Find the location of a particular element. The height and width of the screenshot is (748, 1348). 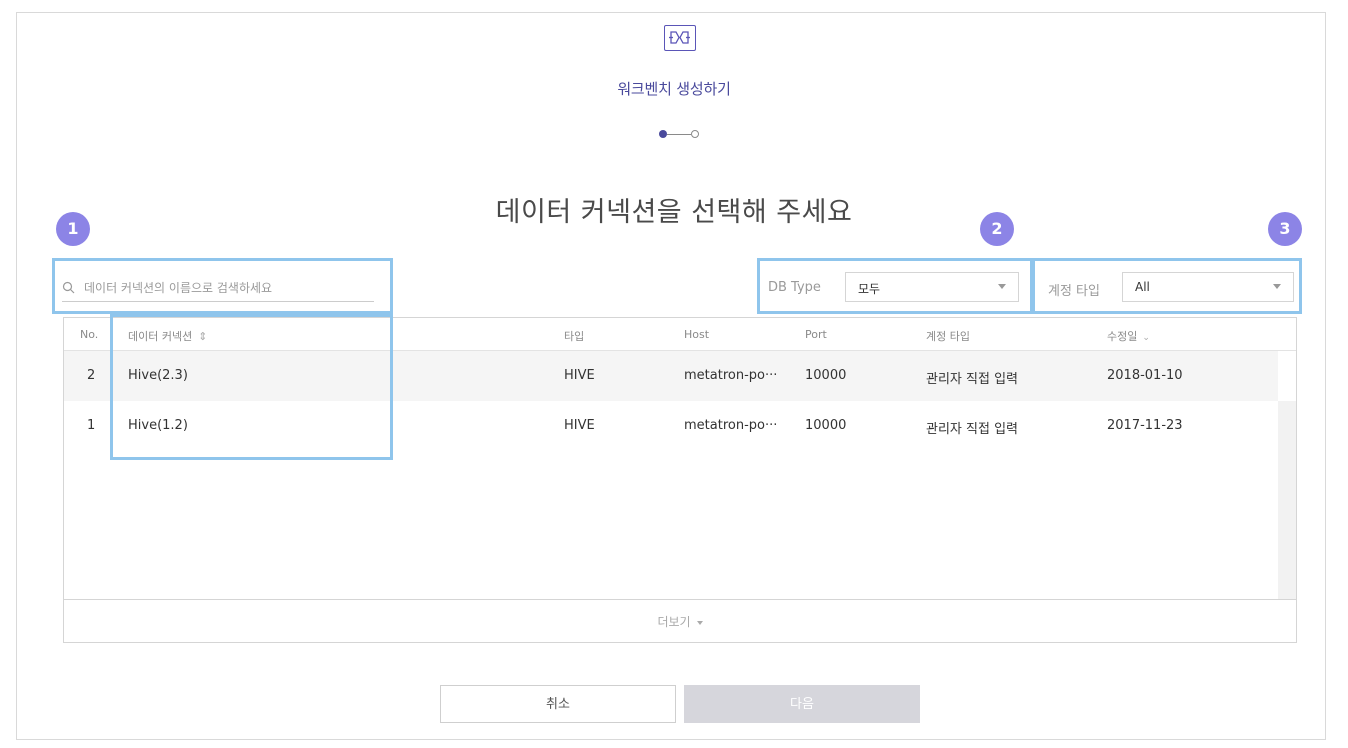

cell-modified: 2018-01-10 is located at coordinates (1145, 375).